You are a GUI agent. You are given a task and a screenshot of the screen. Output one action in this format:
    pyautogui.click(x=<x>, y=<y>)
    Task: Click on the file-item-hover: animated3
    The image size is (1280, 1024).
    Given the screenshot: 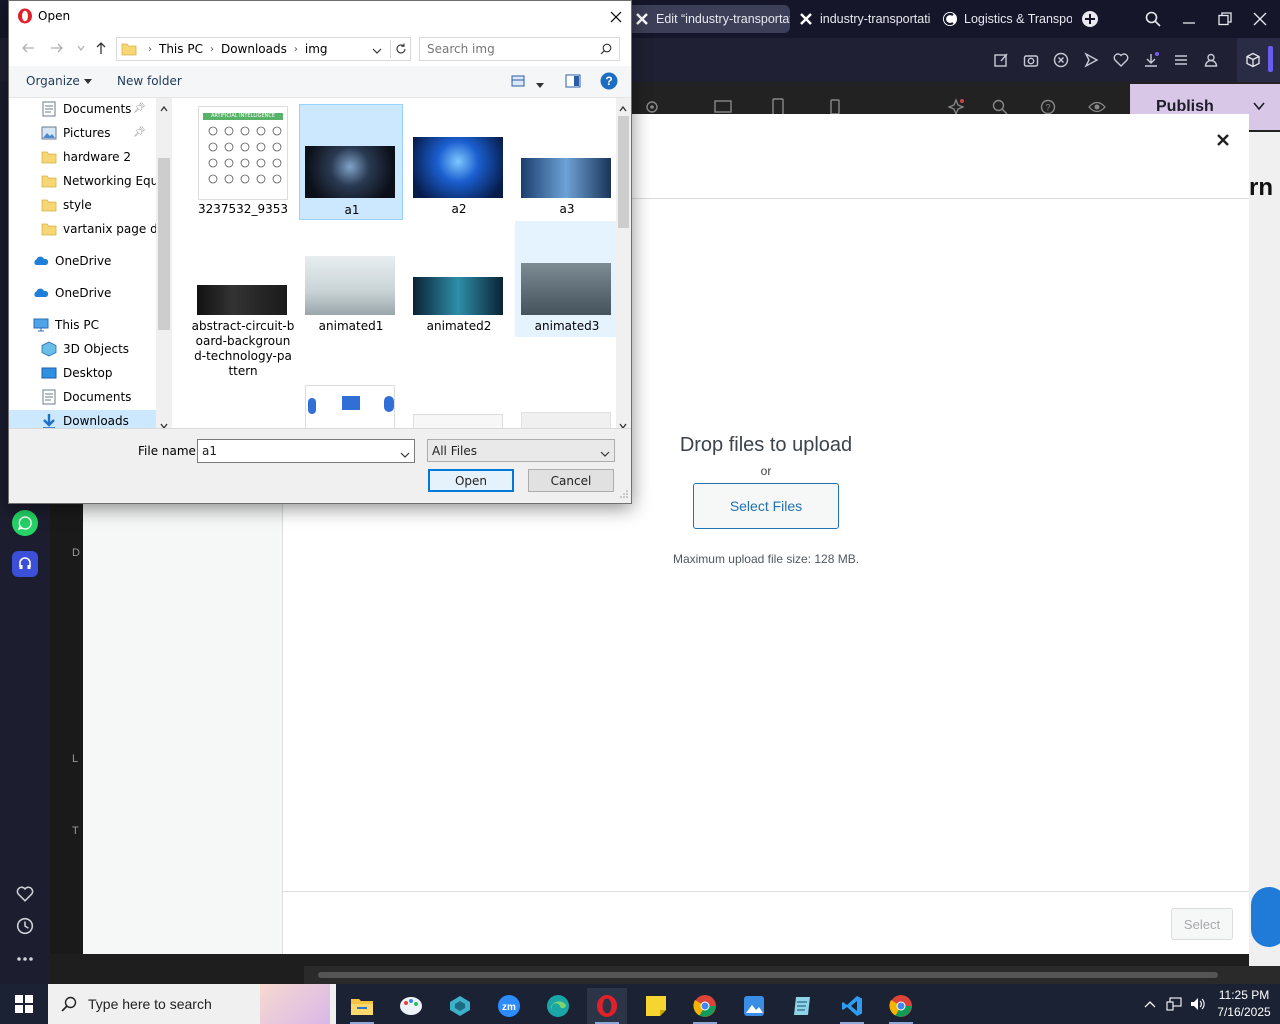 What is the action you would take?
    pyautogui.click(x=565, y=279)
    